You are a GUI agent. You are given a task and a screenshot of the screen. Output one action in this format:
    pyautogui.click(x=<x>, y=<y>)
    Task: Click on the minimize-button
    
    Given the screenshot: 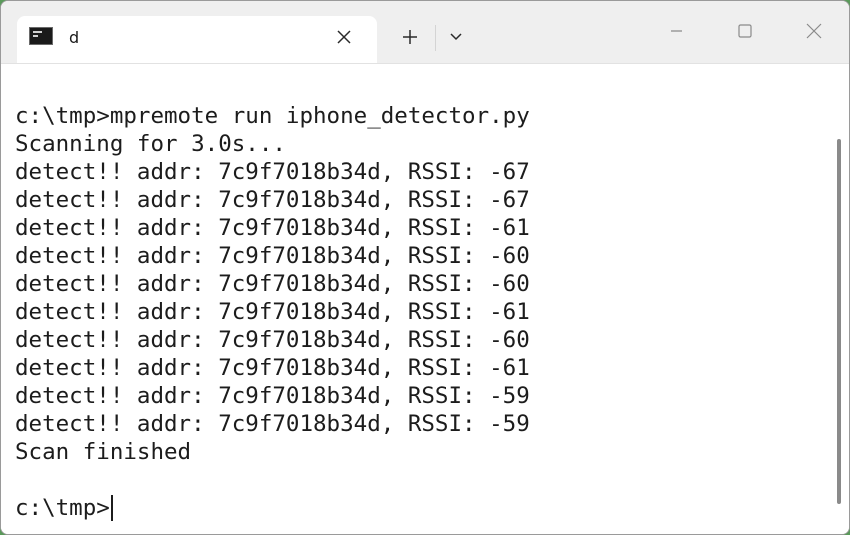 What is the action you would take?
    pyautogui.click(x=676, y=31)
    